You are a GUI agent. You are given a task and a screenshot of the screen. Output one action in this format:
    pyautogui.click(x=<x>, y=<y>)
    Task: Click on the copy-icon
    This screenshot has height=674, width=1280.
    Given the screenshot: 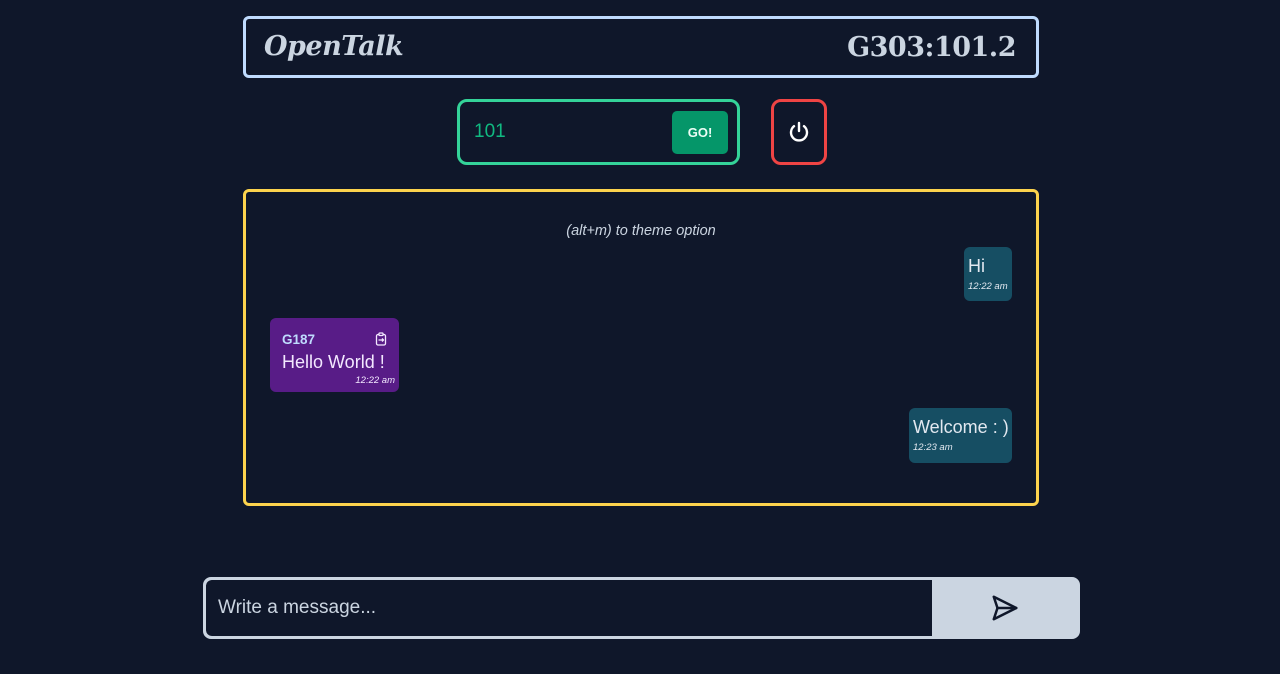 What is the action you would take?
    pyautogui.click(x=381, y=339)
    